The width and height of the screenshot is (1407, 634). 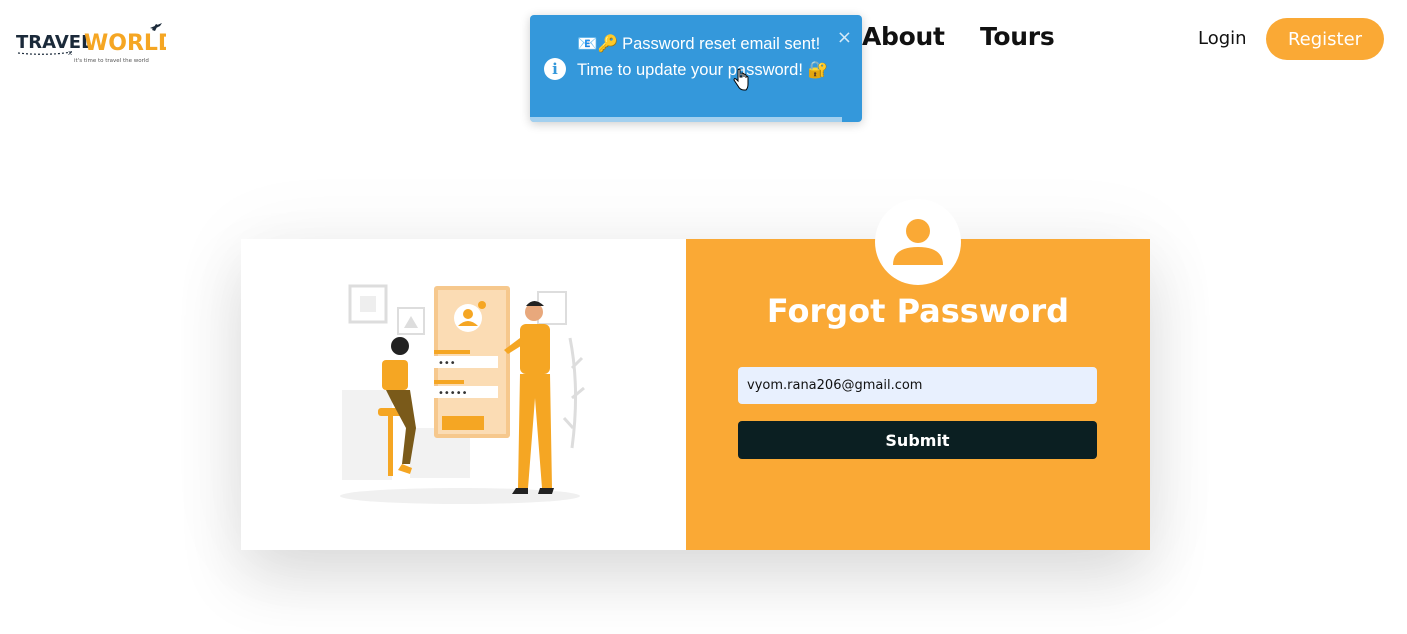 I want to click on login-illustration: ••• •••••, so click(x=462, y=394).